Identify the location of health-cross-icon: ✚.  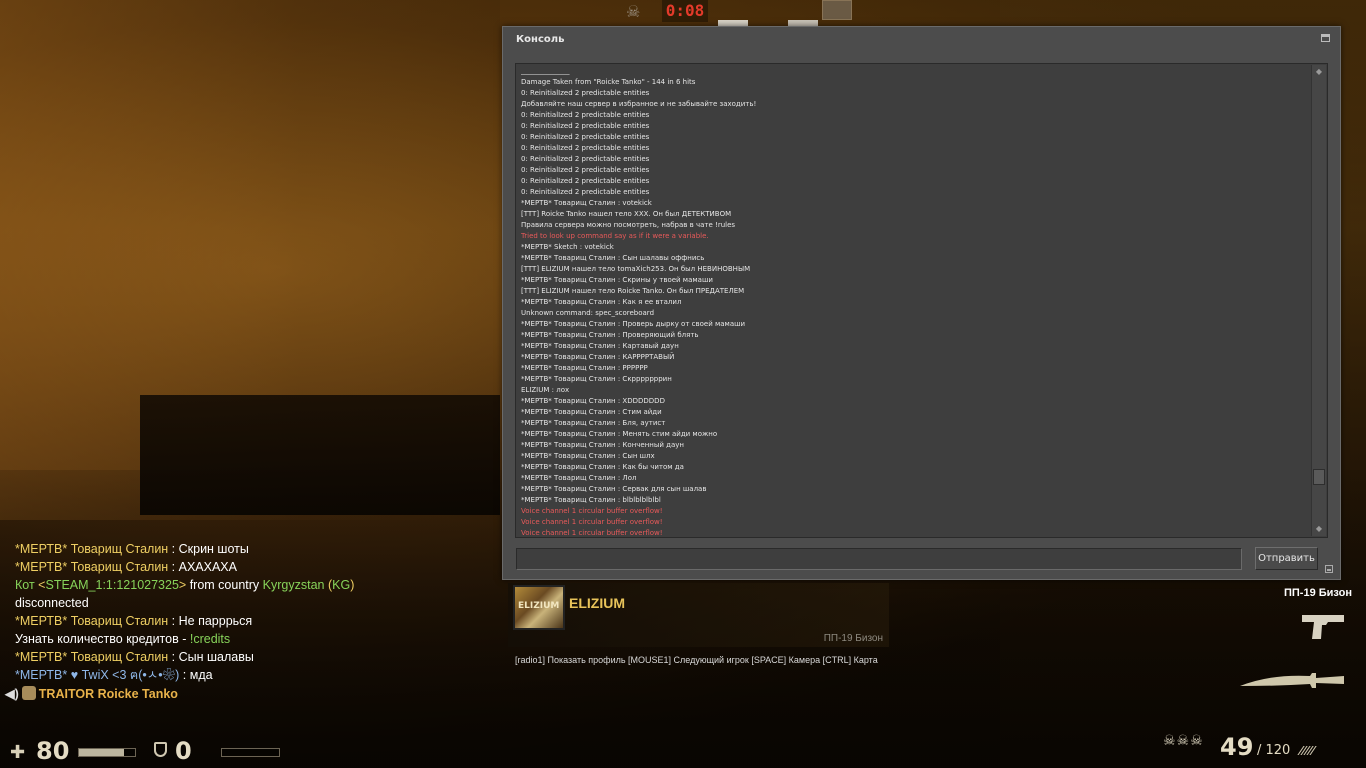
(18, 752).